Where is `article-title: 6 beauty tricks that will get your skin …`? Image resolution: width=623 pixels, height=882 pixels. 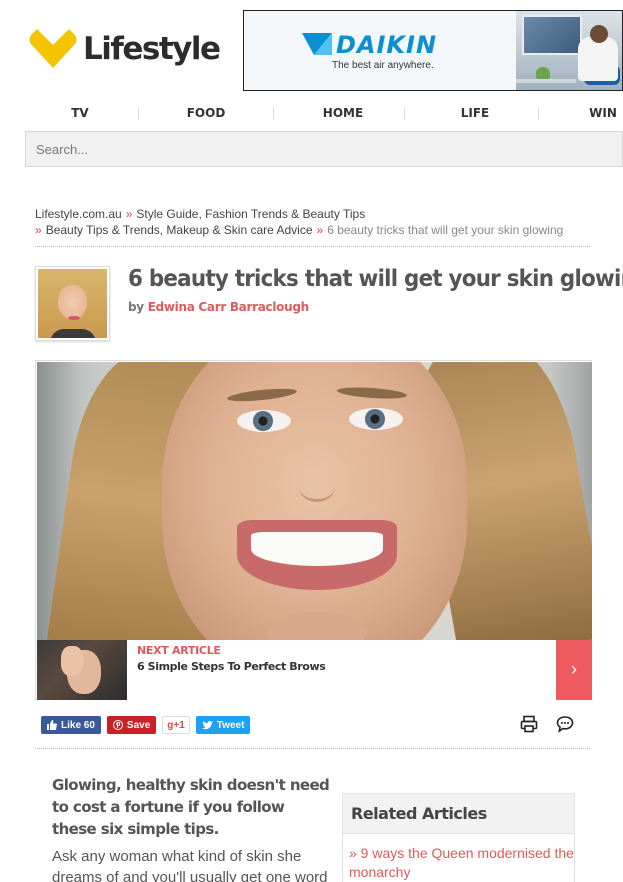
article-title: 6 beauty tricks that will get your skin … is located at coordinates (375, 279).